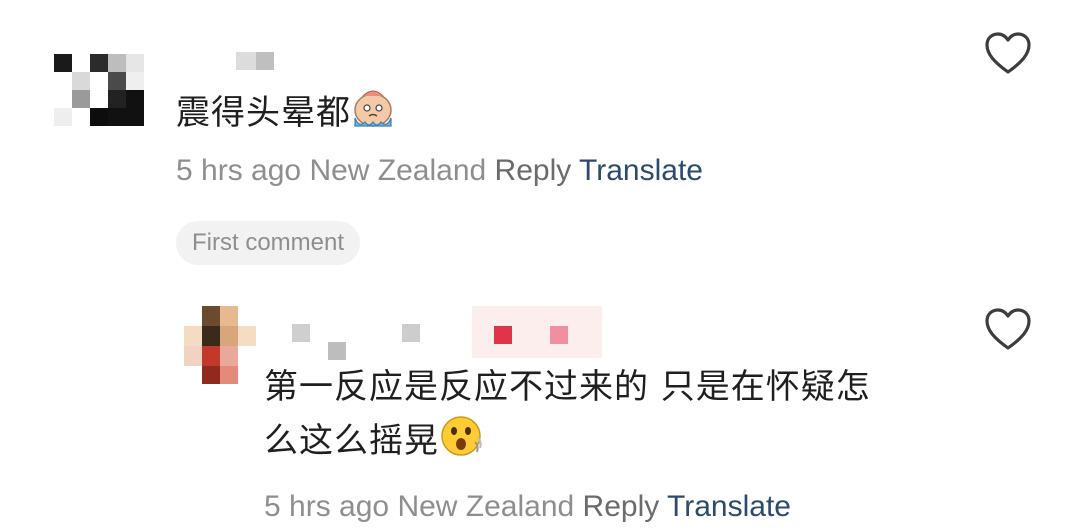 This screenshot has height=531, width=1080. Describe the element at coordinates (268, 243) in the screenshot. I see `first-comment-badge: First comment` at that location.